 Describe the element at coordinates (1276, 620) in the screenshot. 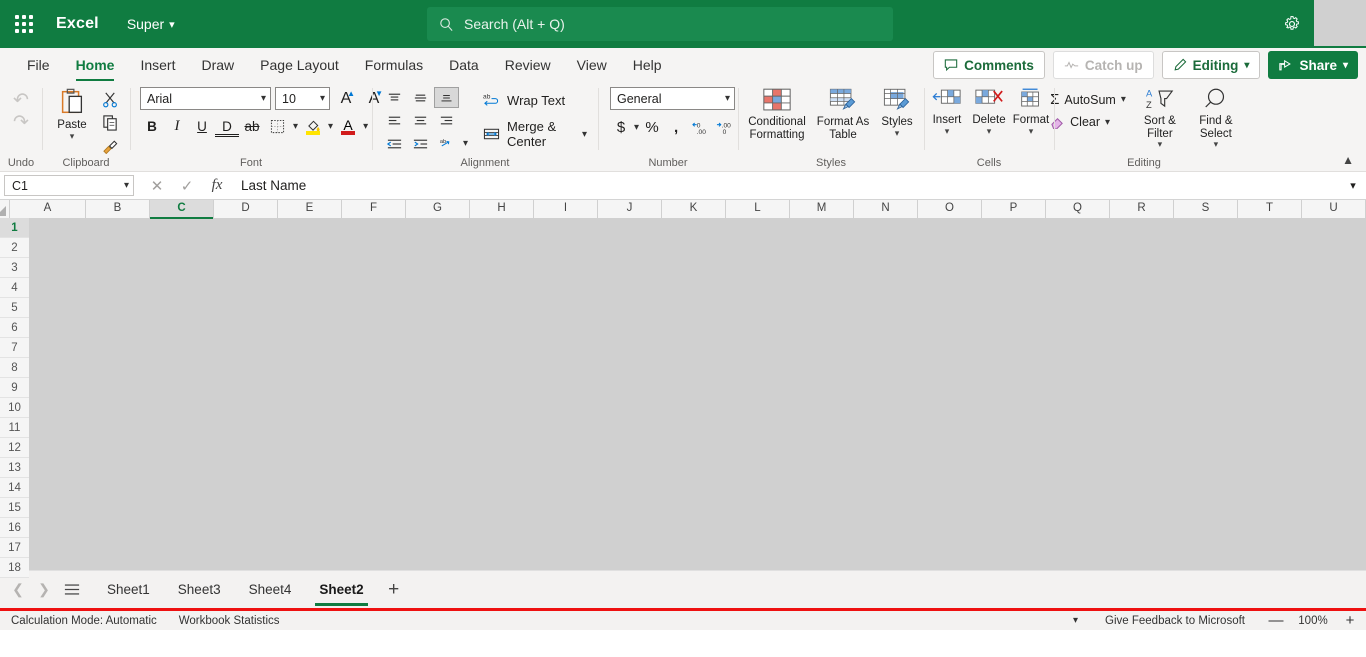

I see `zoom-out-button: —` at that location.